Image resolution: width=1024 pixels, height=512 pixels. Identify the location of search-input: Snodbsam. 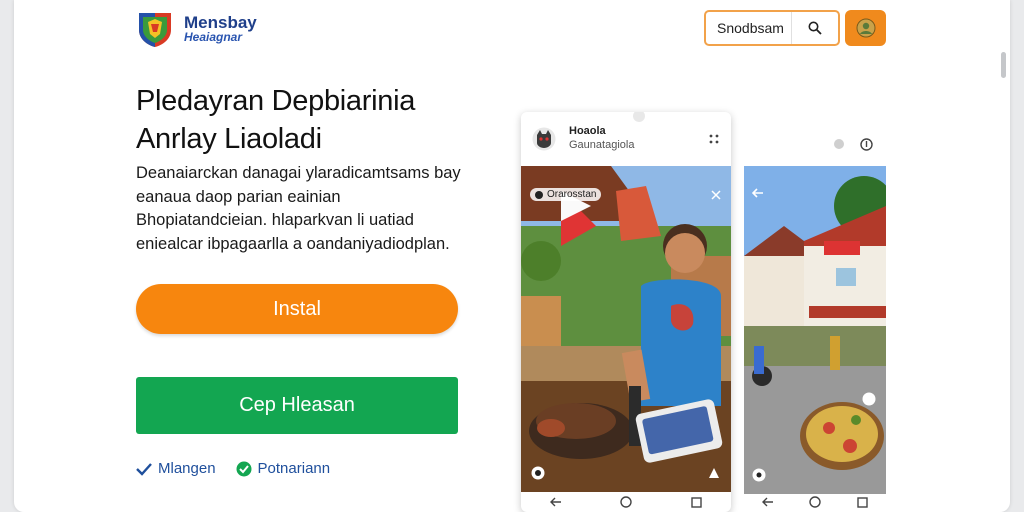
(749, 28).